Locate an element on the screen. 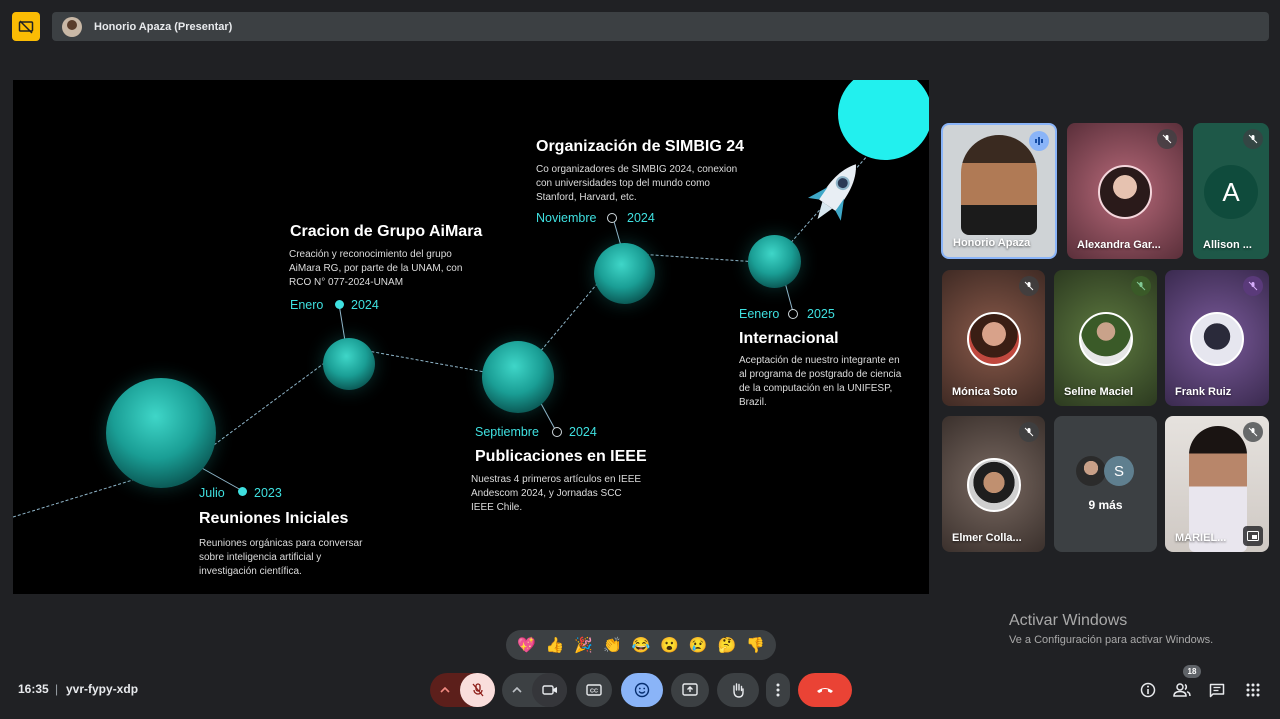 The width and height of the screenshot is (1280, 719). present-screen-button is located at coordinates (690, 690).